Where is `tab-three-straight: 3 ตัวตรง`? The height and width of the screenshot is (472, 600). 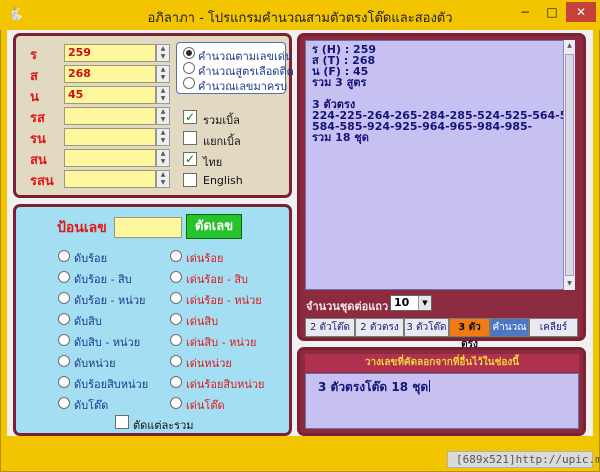 tab-three-straight: 3 ตัวตรง is located at coordinates (469, 334).